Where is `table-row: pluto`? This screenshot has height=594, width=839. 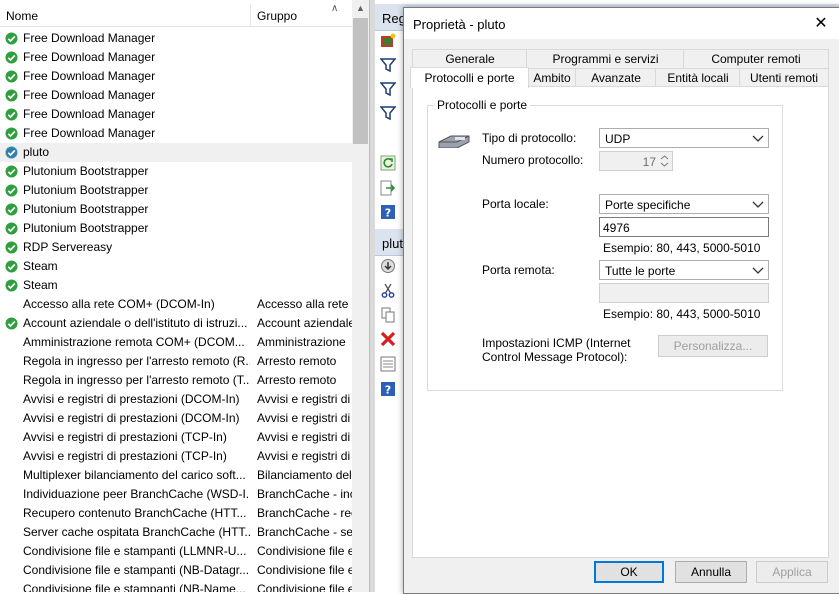 table-row: pluto is located at coordinates (176, 152).